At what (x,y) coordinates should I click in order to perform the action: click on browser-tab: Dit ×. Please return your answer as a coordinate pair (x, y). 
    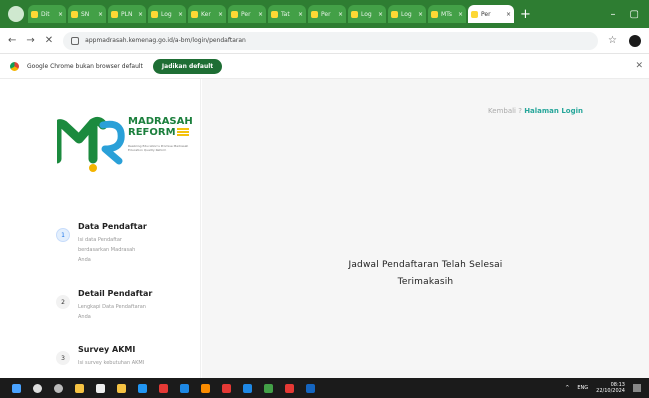
    Looking at the image, I should click on (47, 14).